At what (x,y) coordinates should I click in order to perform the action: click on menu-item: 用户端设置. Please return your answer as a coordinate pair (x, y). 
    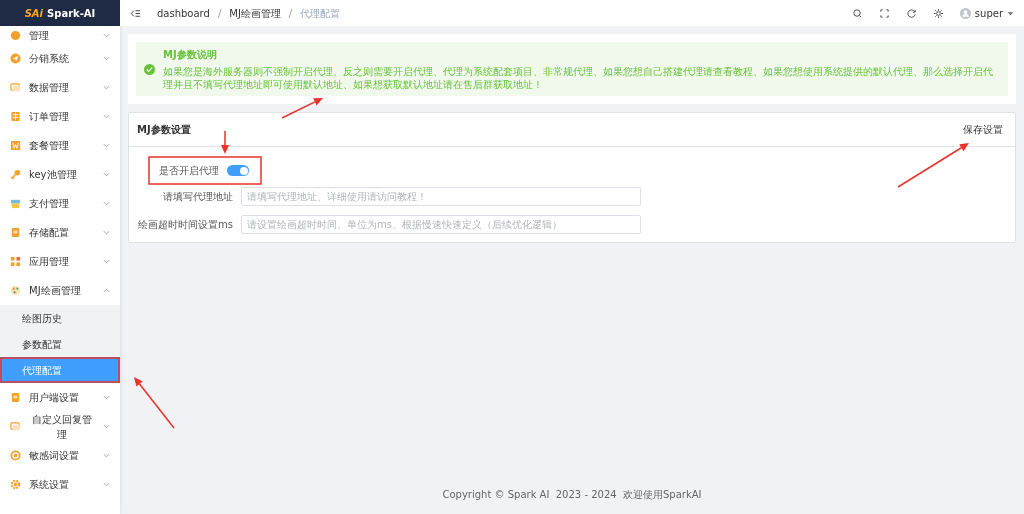
    Looking at the image, I should click on (60, 397).